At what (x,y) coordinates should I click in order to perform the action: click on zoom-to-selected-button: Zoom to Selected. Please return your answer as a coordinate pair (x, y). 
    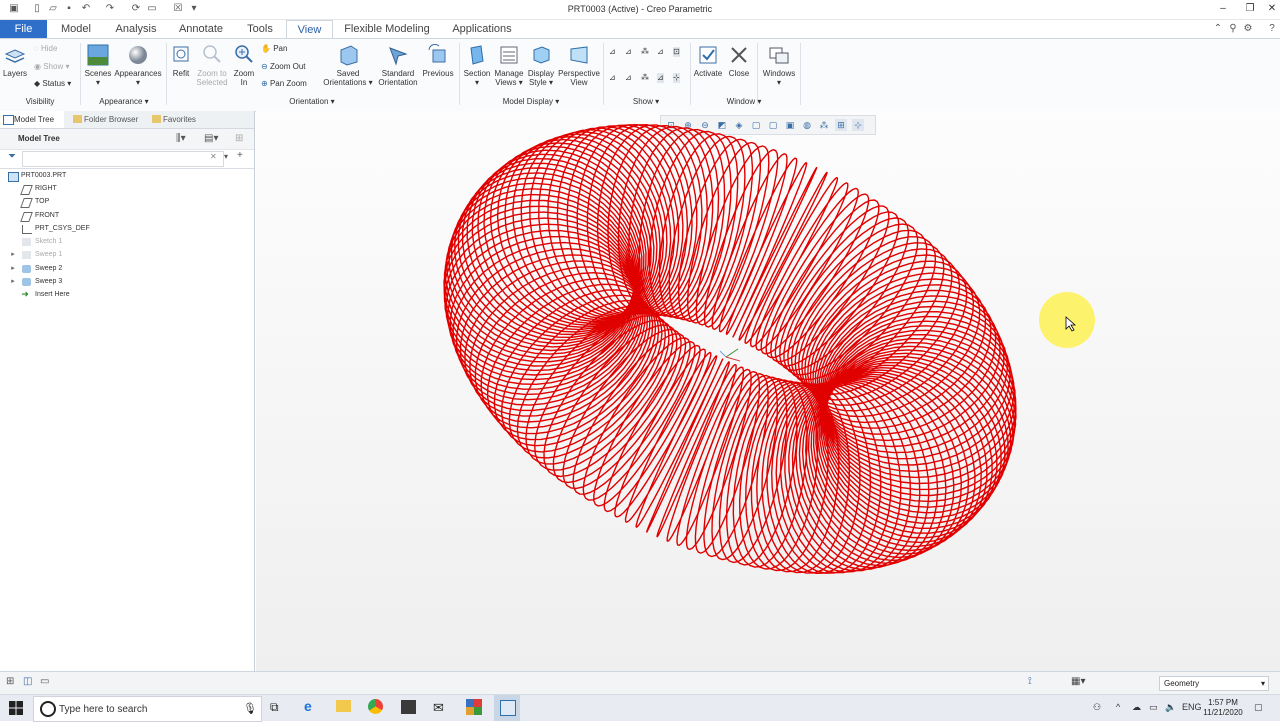
    Looking at the image, I should click on (212, 65).